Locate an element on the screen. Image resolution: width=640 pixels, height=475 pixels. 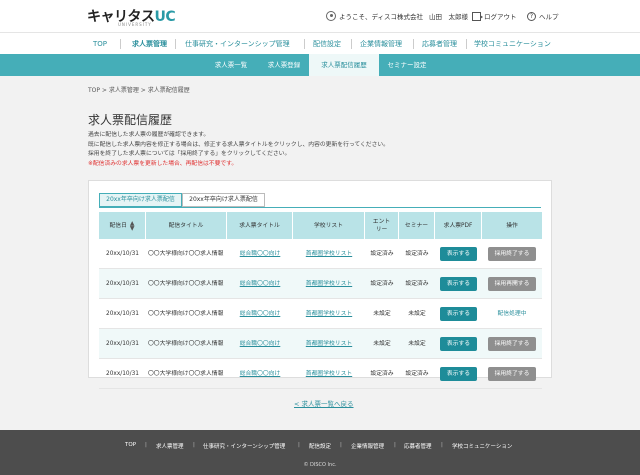
footer-link-top: TOP is located at coordinates (130, 445).